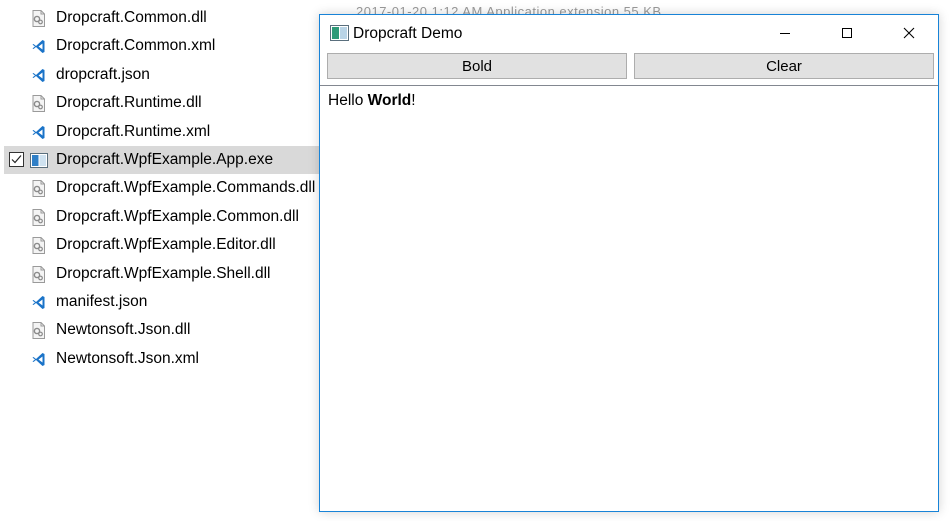 This screenshot has height=521, width=950. What do you see at coordinates (163, 302) in the screenshot?
I see `file-row: manifest.json` at bounding box center [163, 302].